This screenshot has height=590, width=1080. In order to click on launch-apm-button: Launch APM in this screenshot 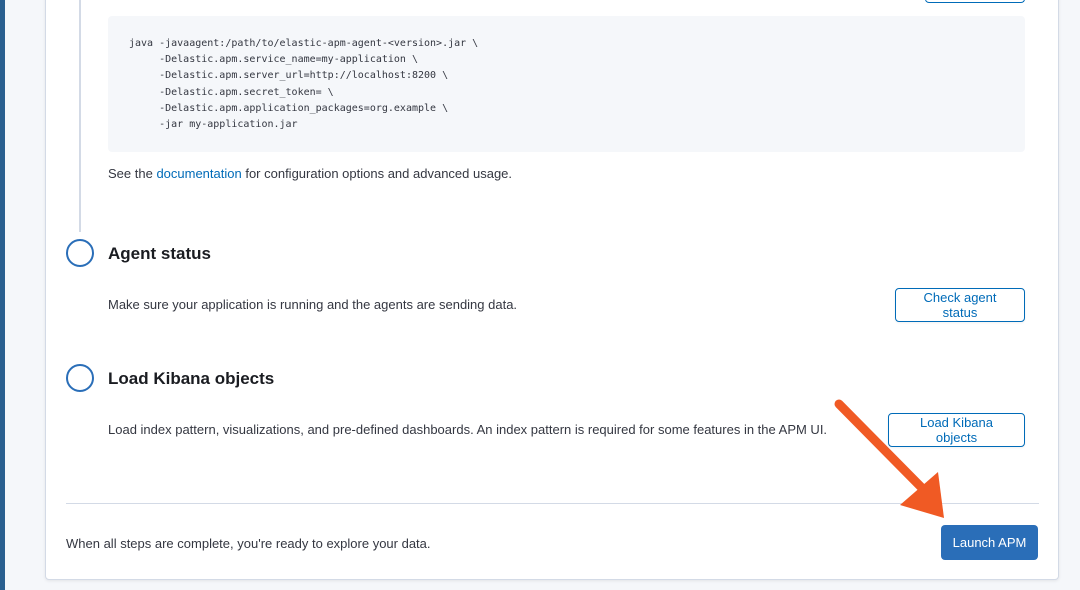, I will do `click(989, 542)`.